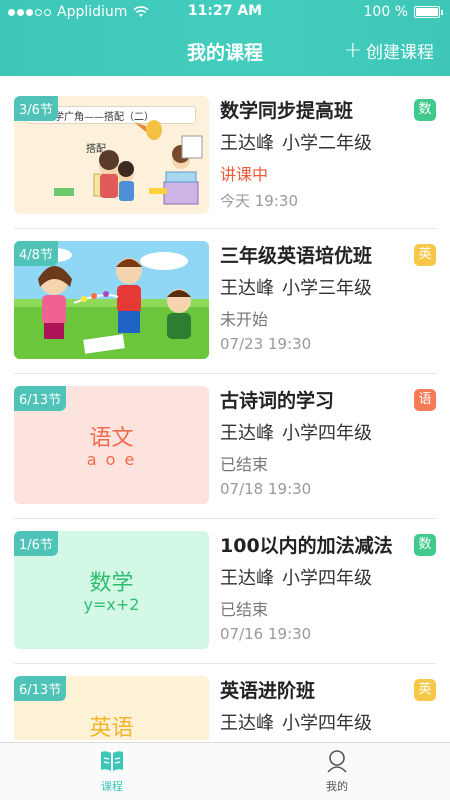 The width and height of the screenshot is (450, 800). Describe the element at coordinates (277, 401) in the screenshot. I see `course-title: 古诗词的学习` at that location.